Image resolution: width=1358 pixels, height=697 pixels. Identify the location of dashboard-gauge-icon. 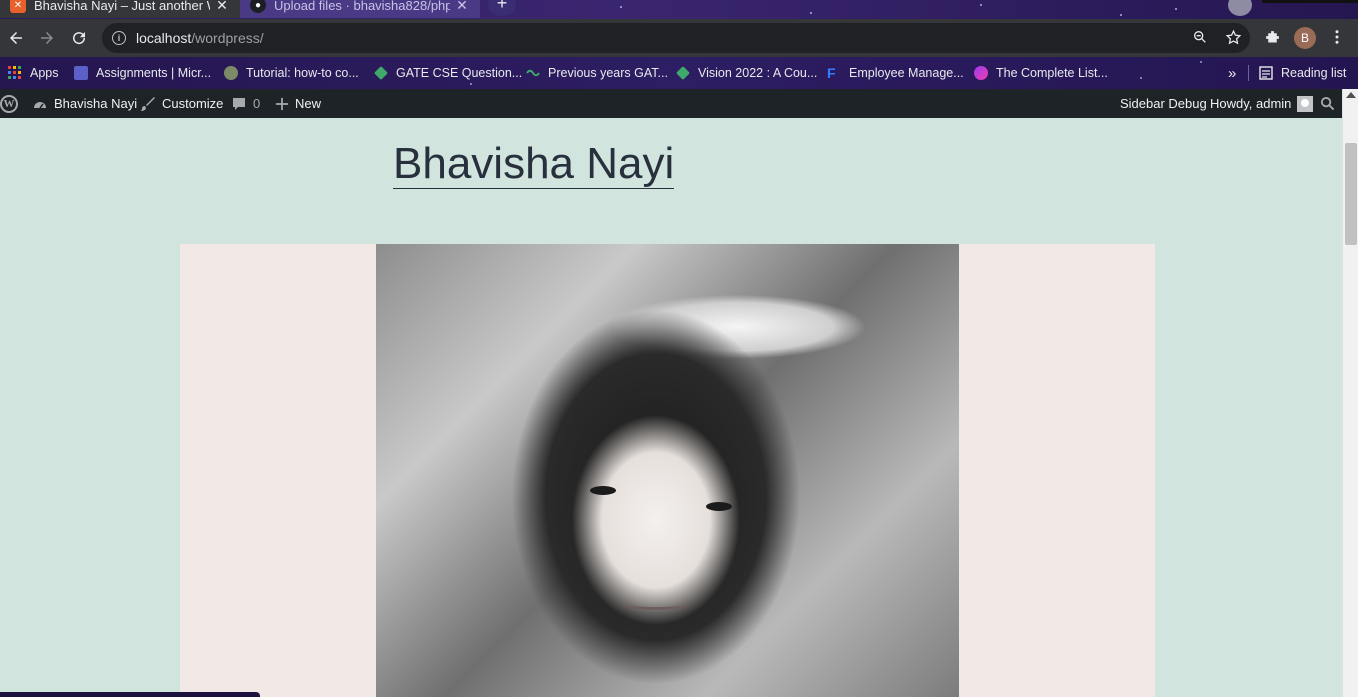
(40, 104).